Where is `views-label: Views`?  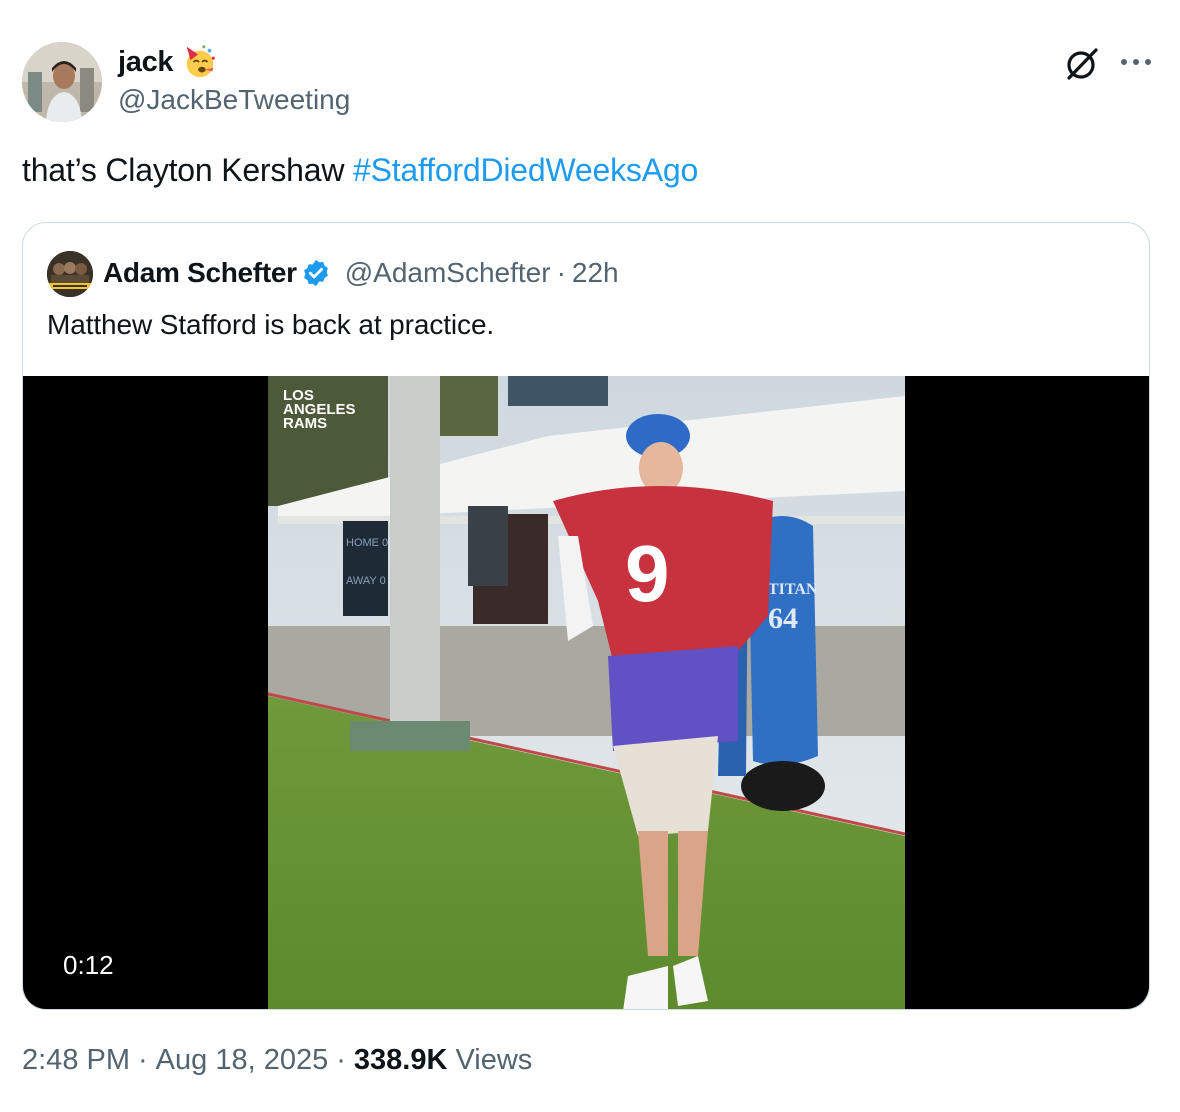
views-label: Views is located at coordinates (494, 1060).